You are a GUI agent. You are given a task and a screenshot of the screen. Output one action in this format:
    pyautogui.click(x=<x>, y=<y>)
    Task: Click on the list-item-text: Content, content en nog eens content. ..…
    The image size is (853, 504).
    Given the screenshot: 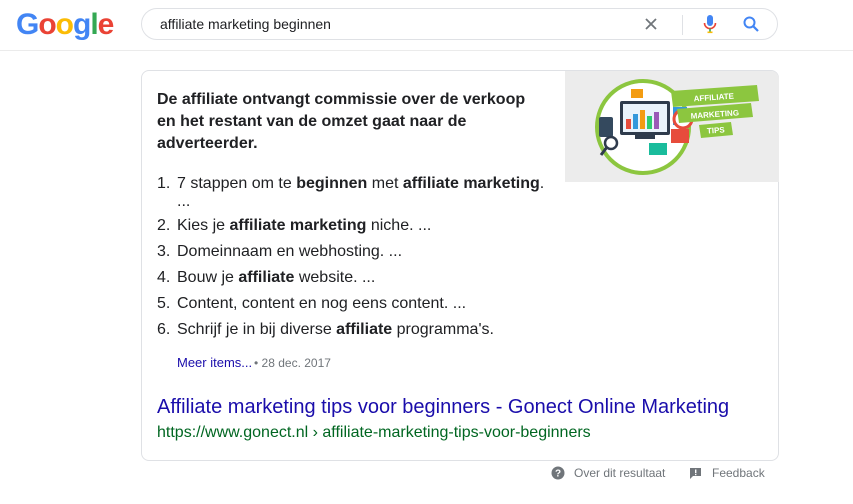 What is the action you would take?
    pyautogui.click(x=322, y=303)
    